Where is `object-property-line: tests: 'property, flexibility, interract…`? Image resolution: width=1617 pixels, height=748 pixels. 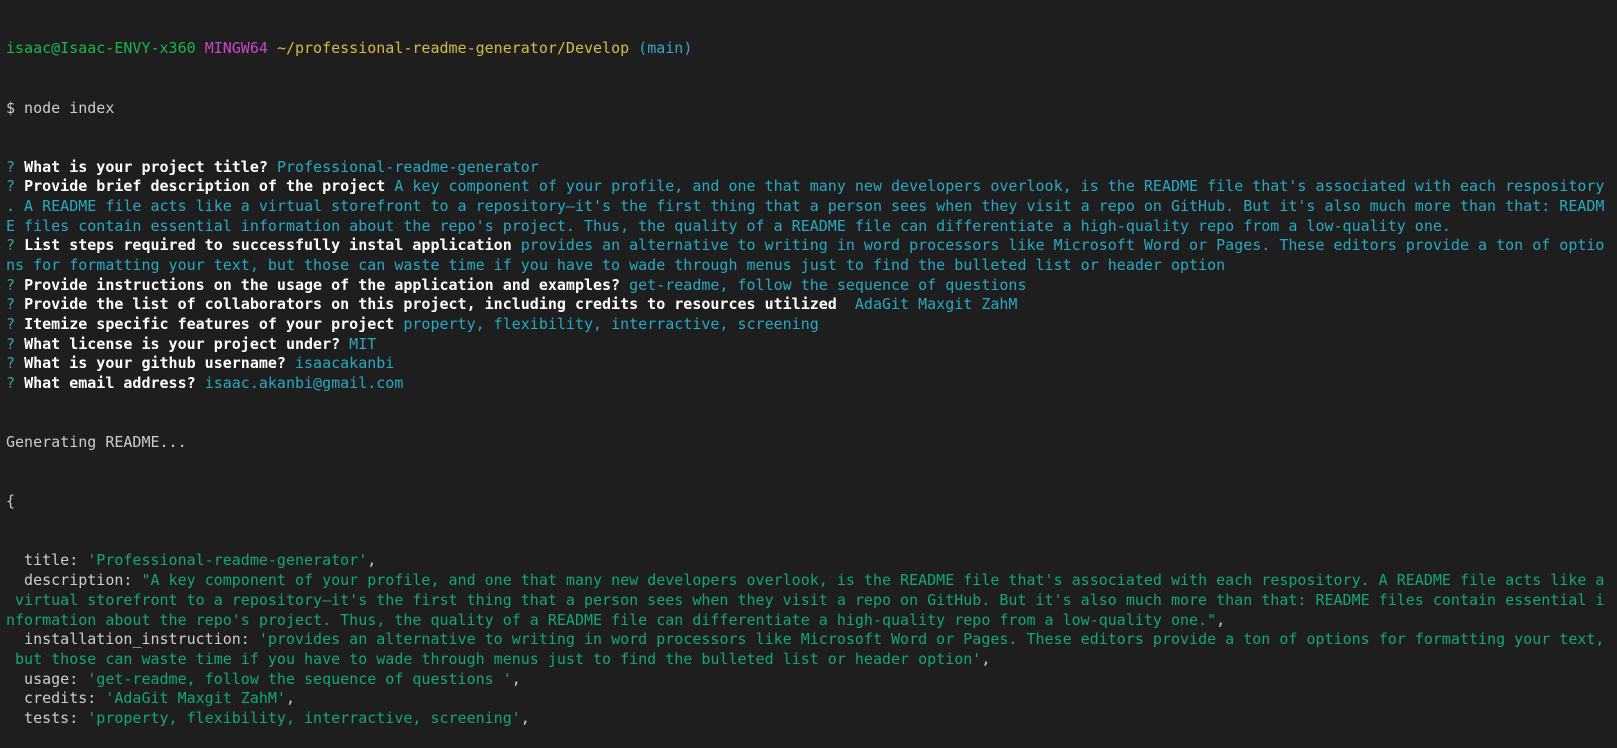
object-property-line: tests: 'property, flexibility, interract… is located at coordinates (811, 719).